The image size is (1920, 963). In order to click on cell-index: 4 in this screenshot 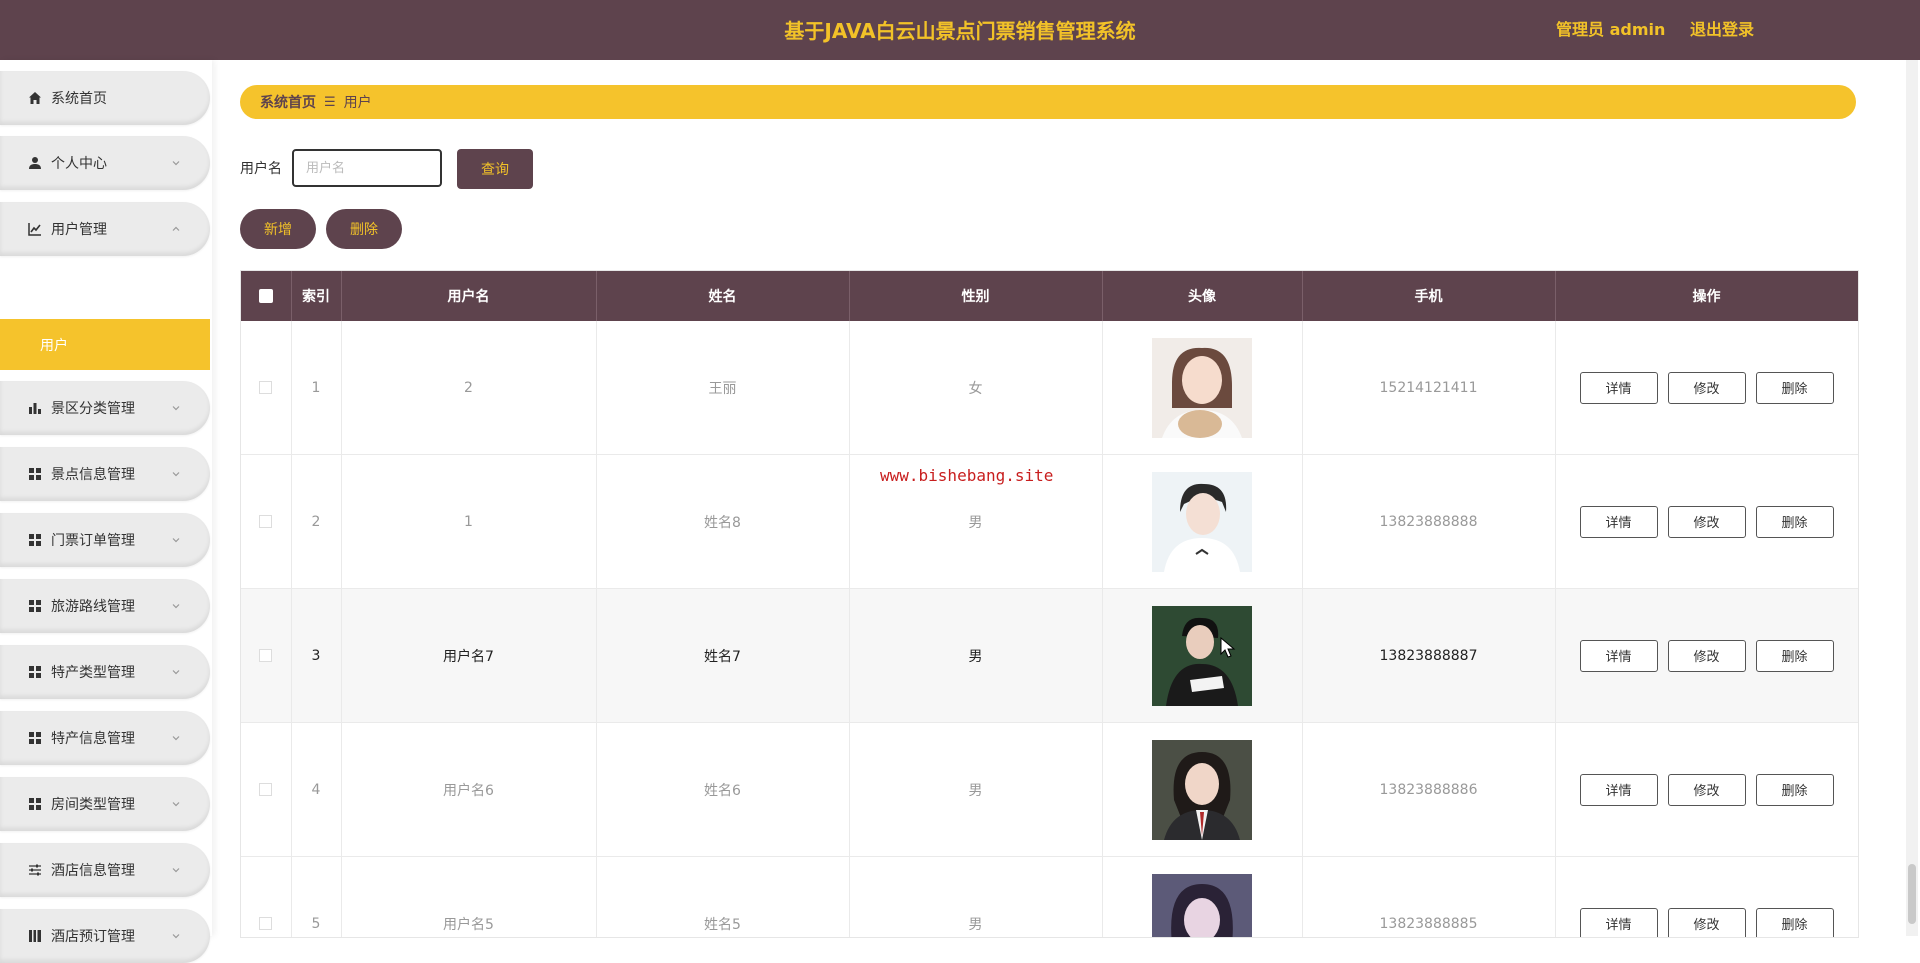, I will do `click(316, 789)`.